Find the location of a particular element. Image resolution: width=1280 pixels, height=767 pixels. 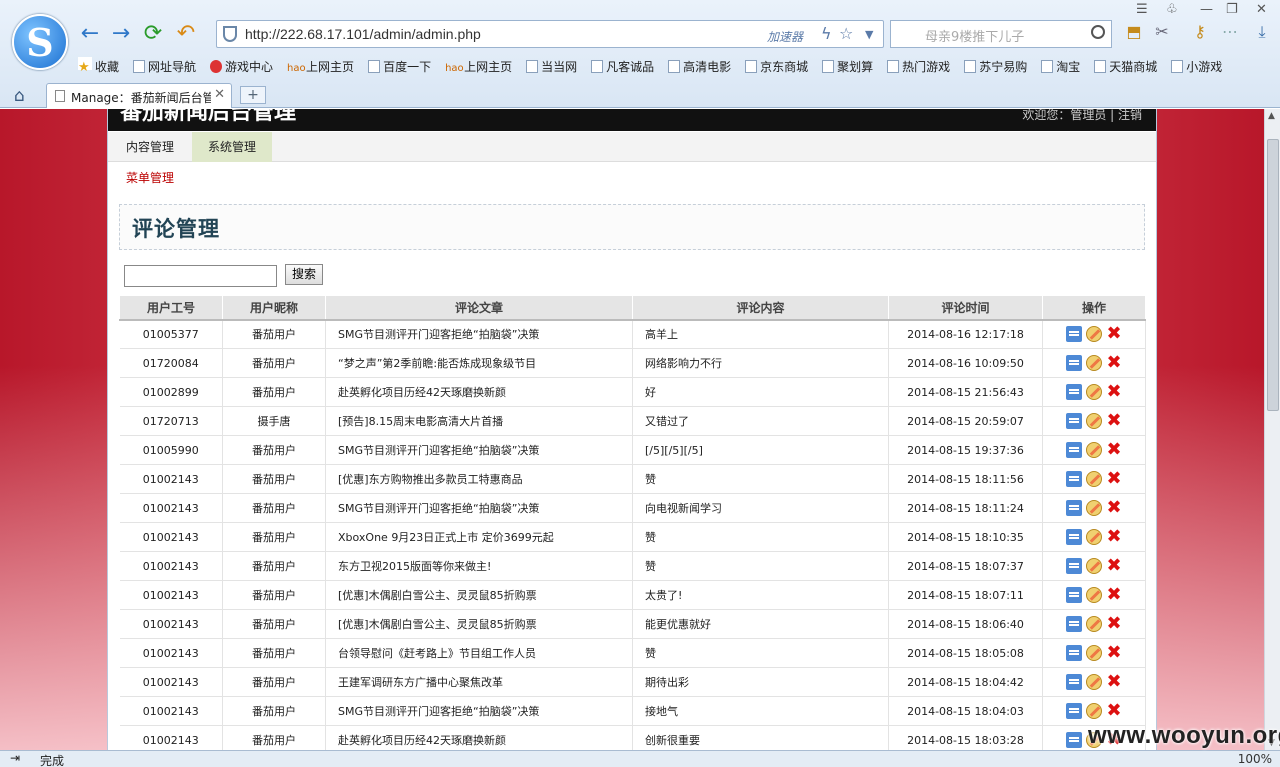

sidebar-toggle-icon: ⇥ is located at coordinates (15, 758).